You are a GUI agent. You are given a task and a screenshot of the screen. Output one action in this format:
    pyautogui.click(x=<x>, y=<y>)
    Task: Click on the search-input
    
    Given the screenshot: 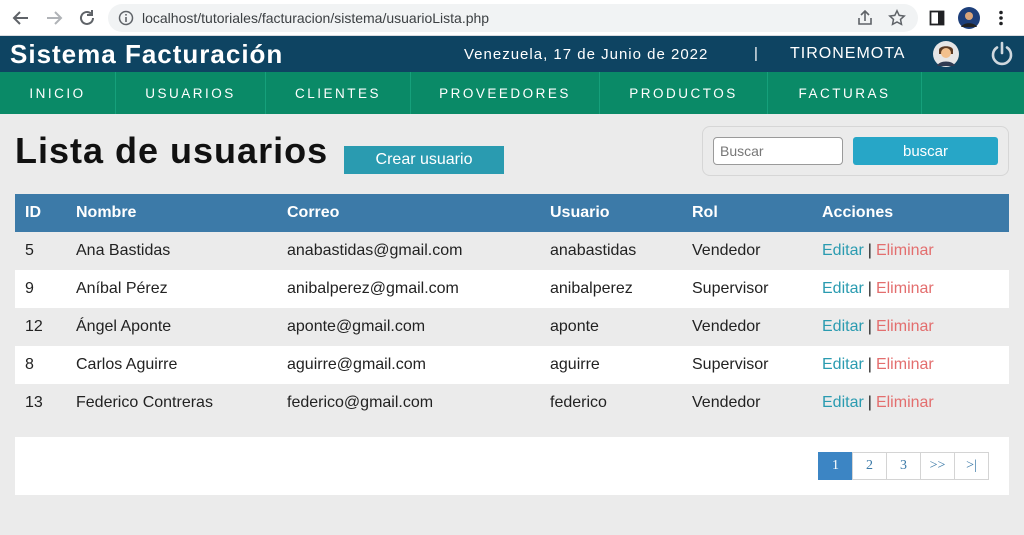 What is the action you would take?
    pyautogui.click(x=778, y=151)
    